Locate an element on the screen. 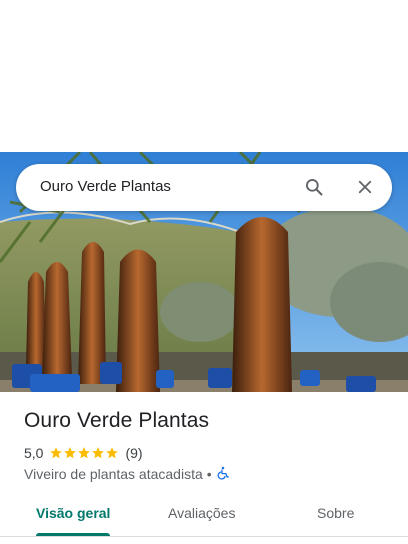 The height and width of the screenshot is (544, 408). tab-bar: Visão geral Avaliações Sobre is located at coordinates (204, 516).